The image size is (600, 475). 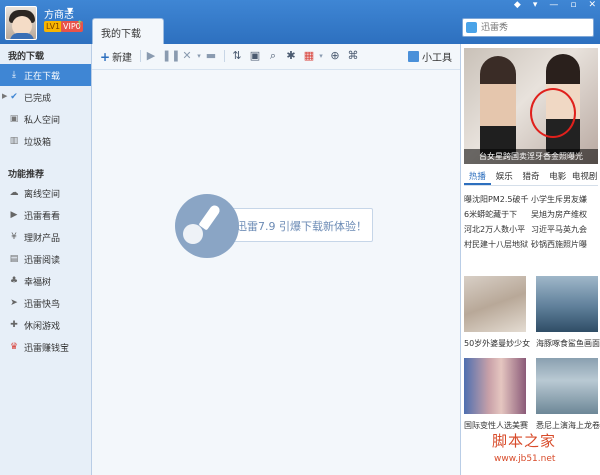 What do you see at coordinates (105, 57) in the screenshot?
I see `plus-icon: +` at bounding box center [105, 57].